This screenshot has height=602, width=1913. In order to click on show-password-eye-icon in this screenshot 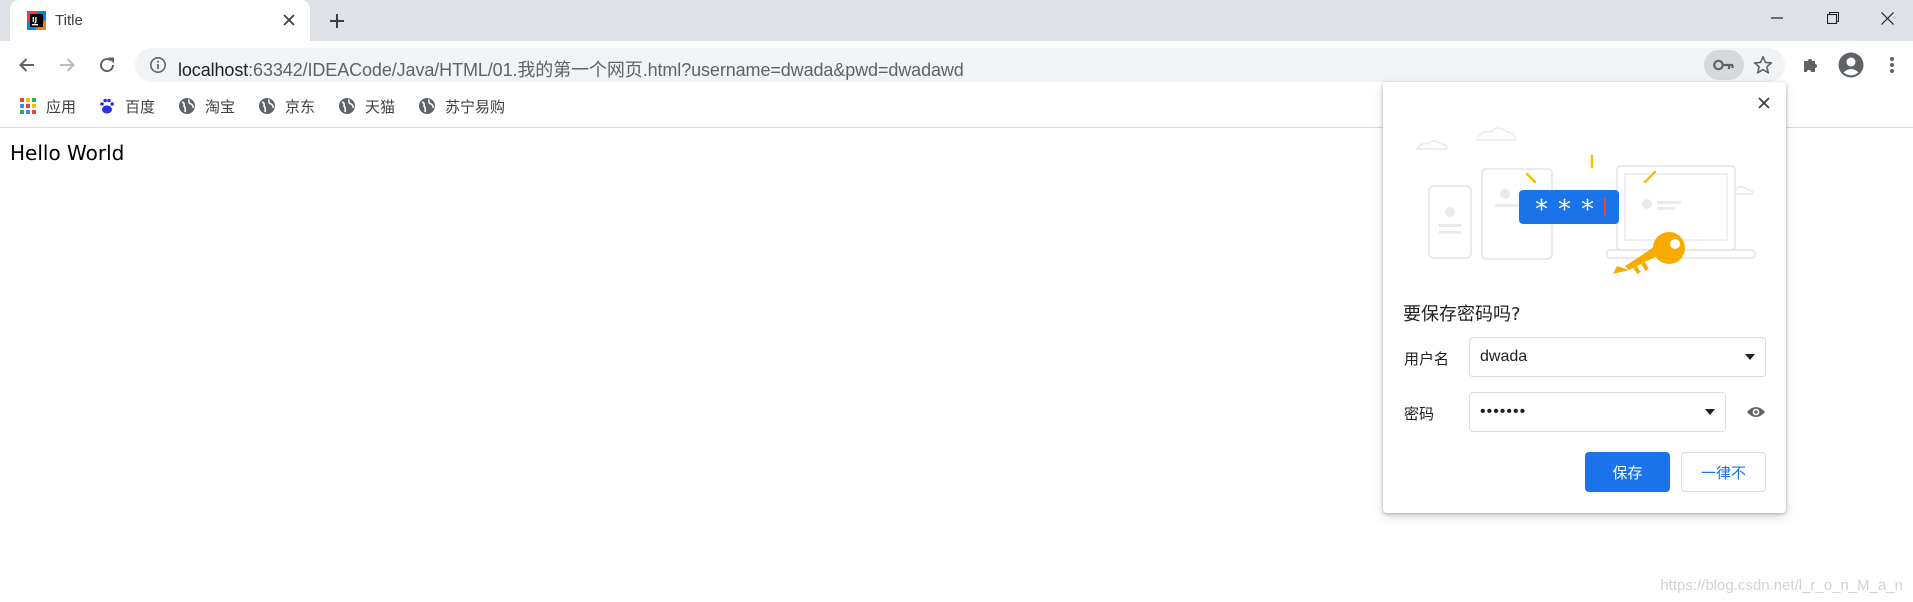, I will do `click(1756, 412)`.